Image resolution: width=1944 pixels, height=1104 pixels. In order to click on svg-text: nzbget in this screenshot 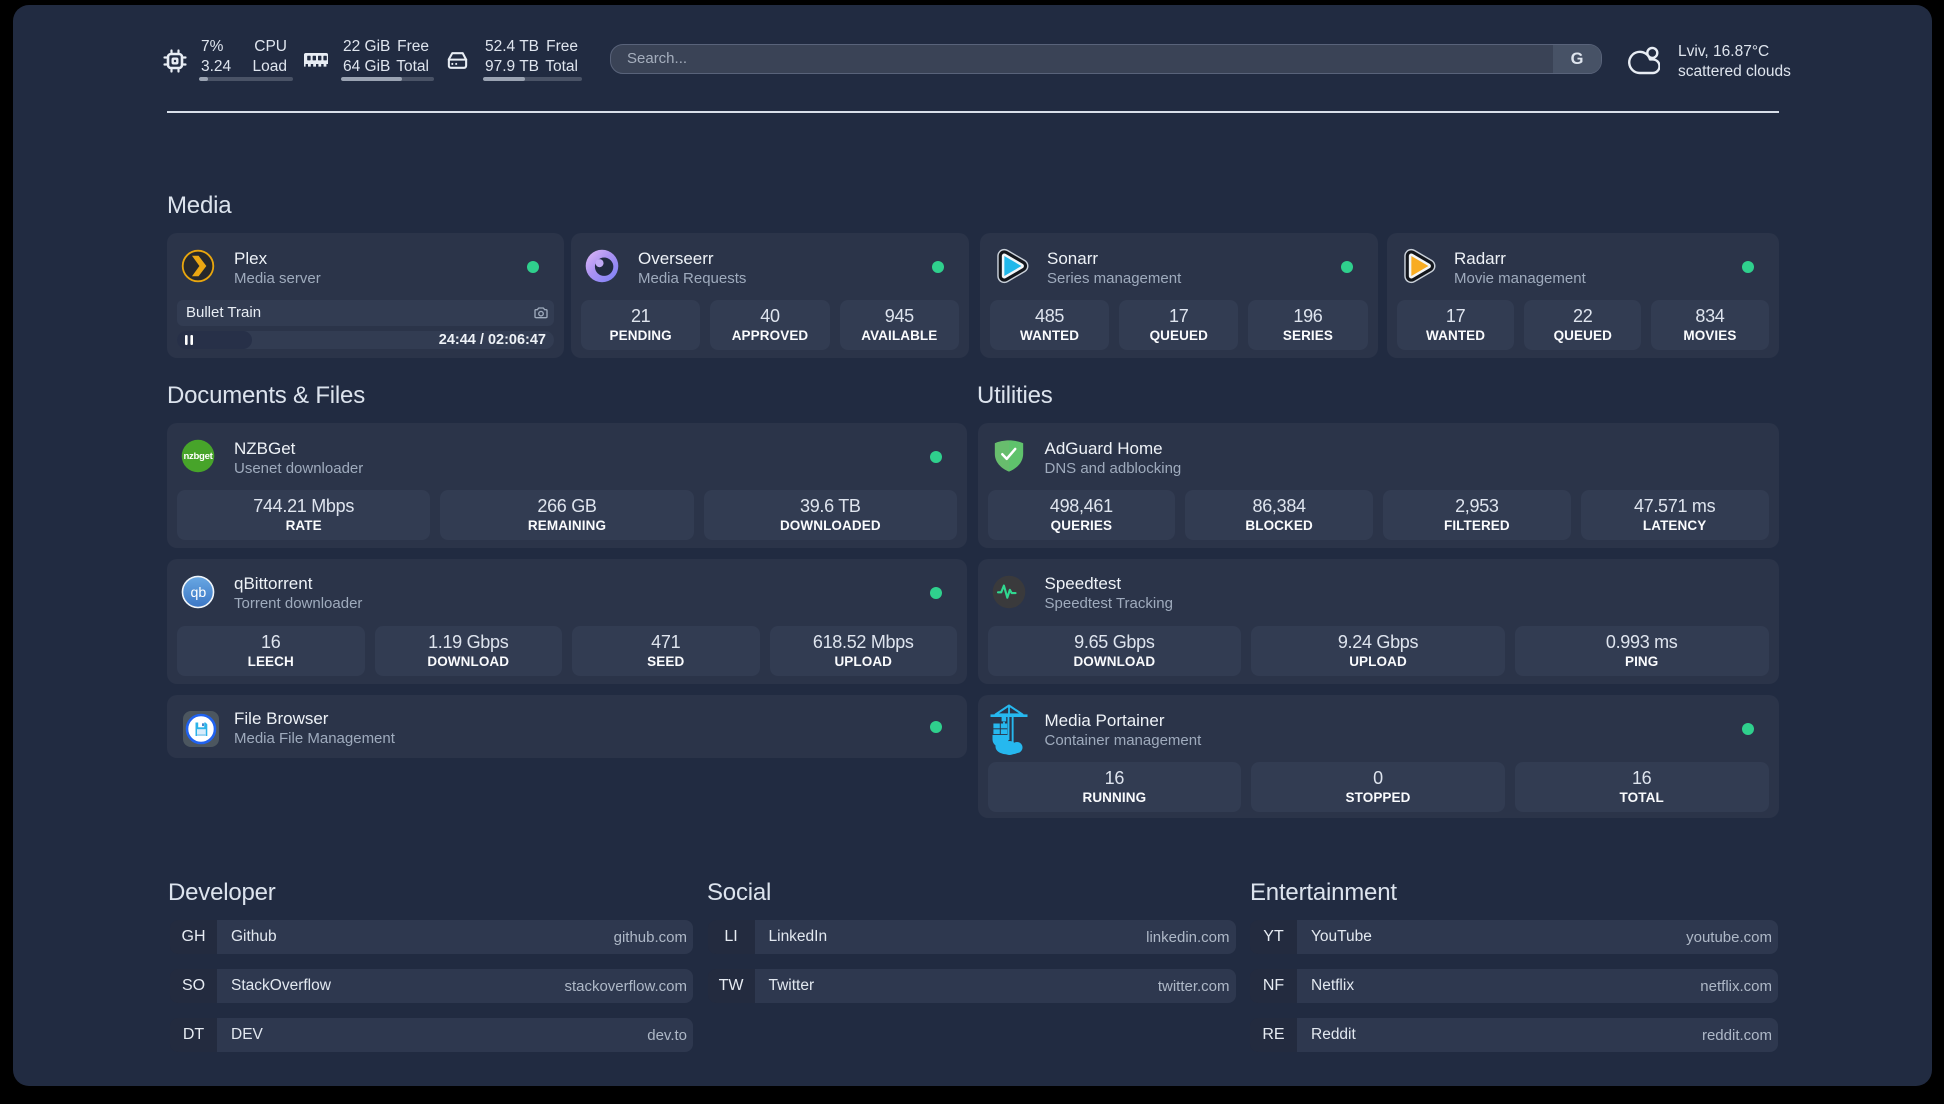, I will do `click(198, 456)`.